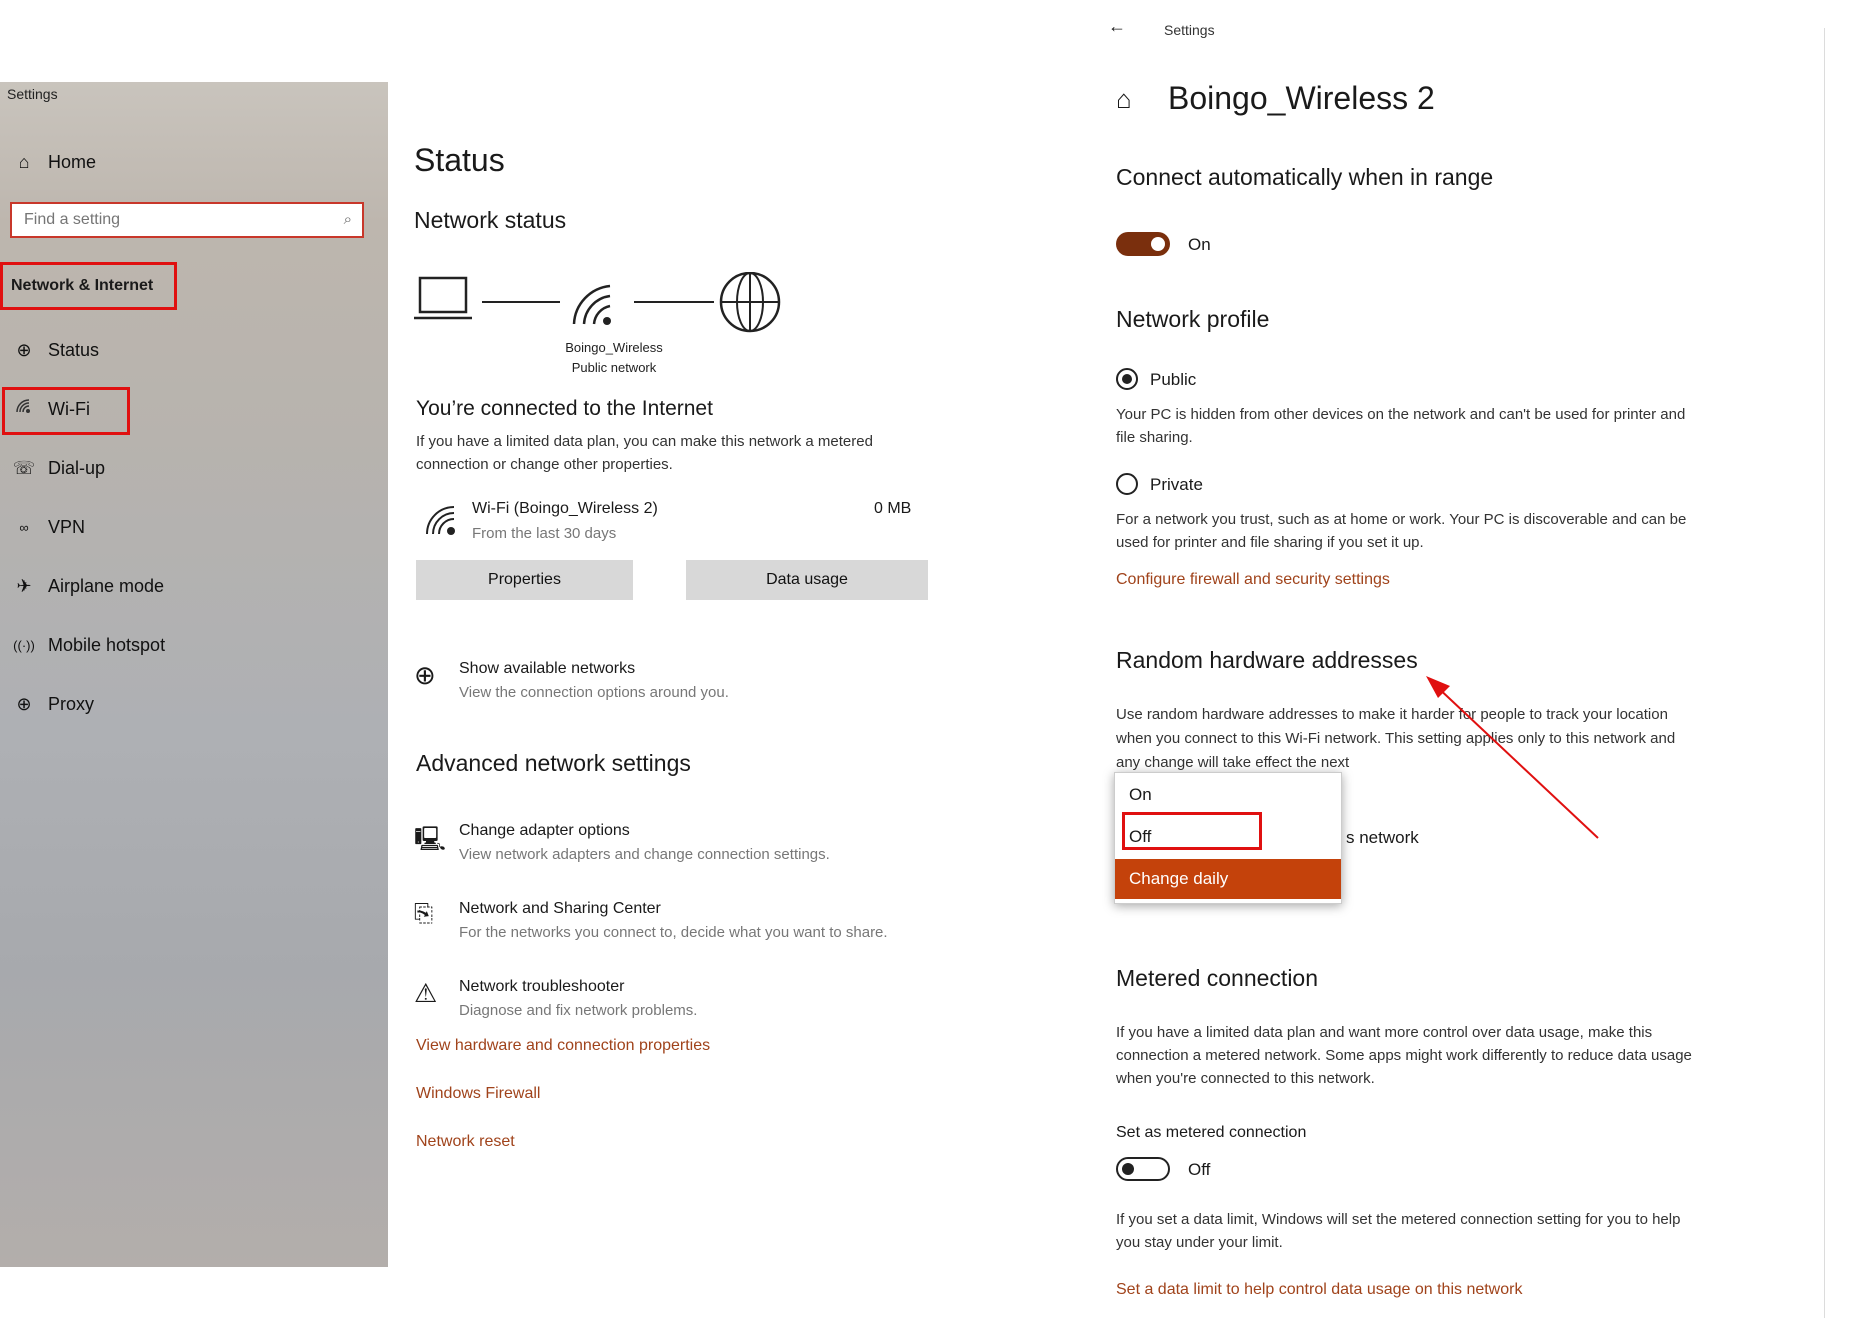  What do you see at coordinates (490, 220) in the screenshot?
I see `network-status-heading: Network status` at bounding box center [490, 220].